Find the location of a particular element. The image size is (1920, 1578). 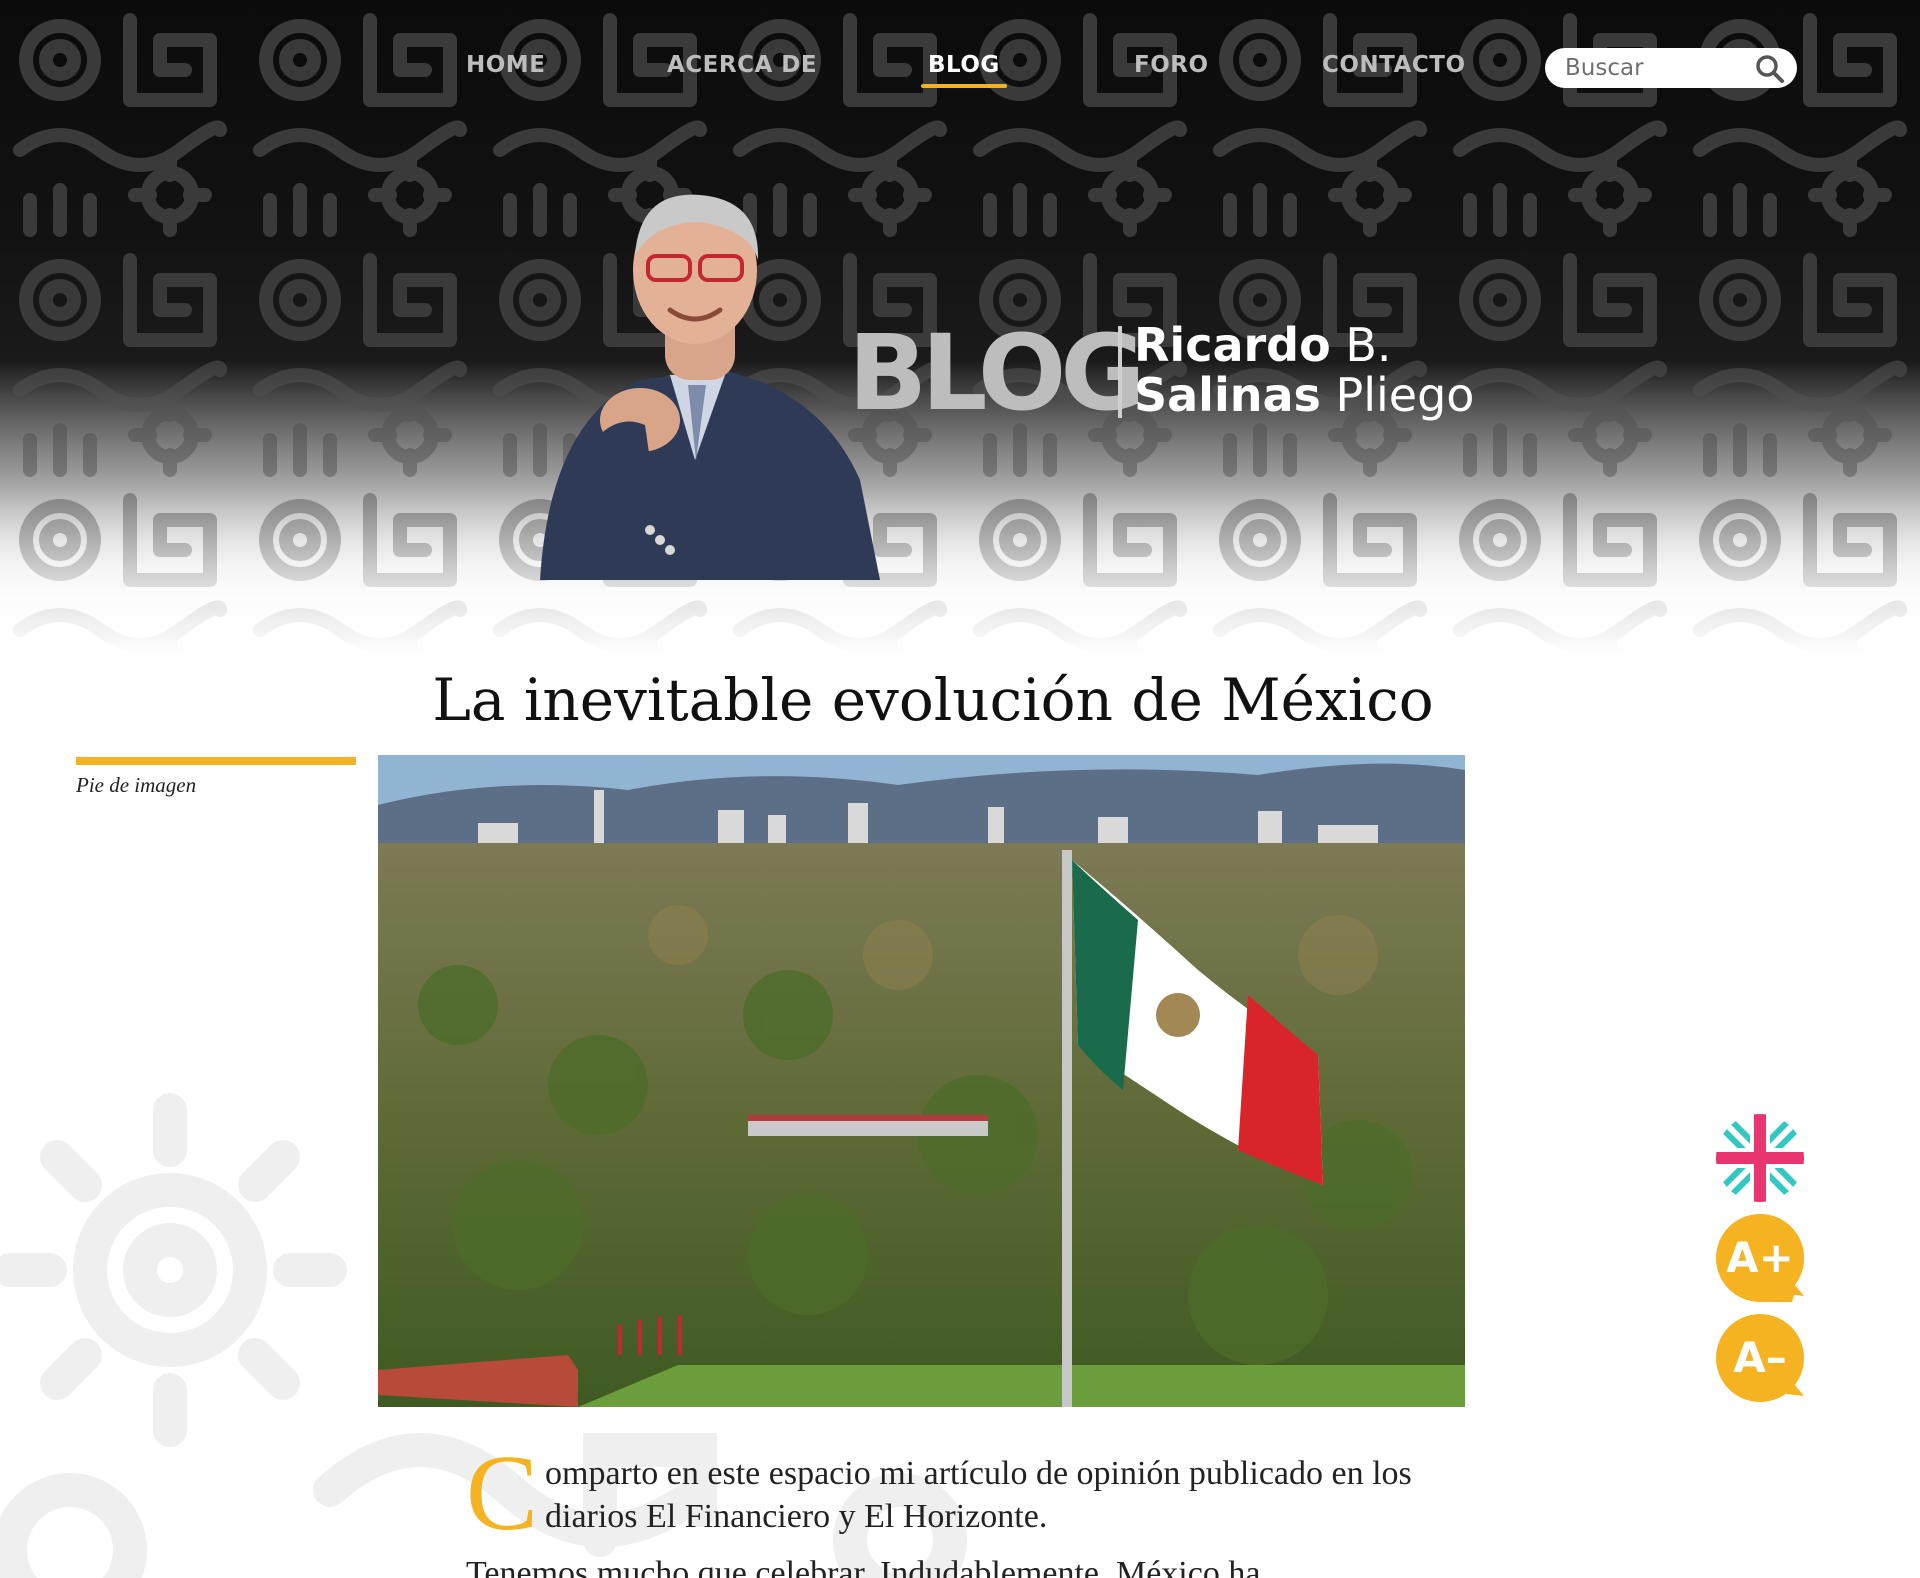

logo-first-name: Ricardo is located at coordinates (1232, 345).